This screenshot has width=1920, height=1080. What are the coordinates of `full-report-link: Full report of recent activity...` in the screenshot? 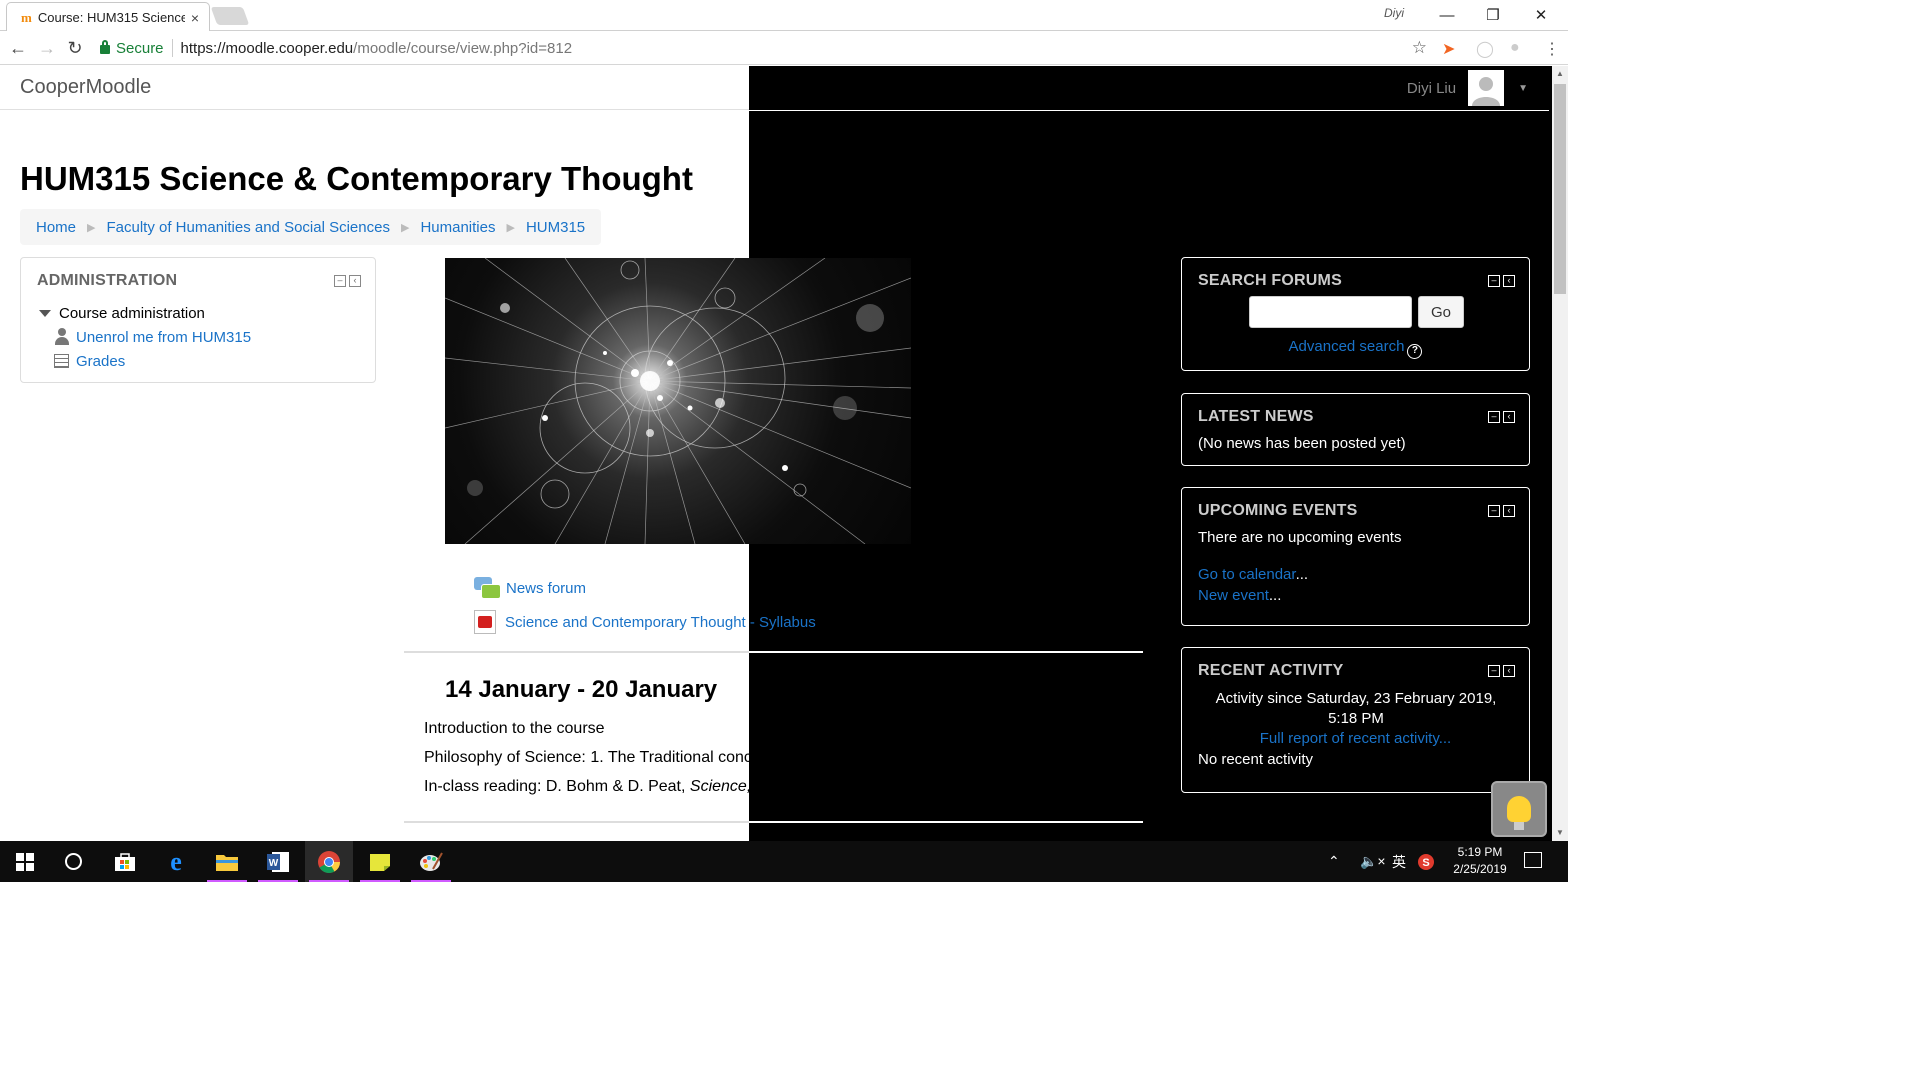 It's located at (1355, 738).